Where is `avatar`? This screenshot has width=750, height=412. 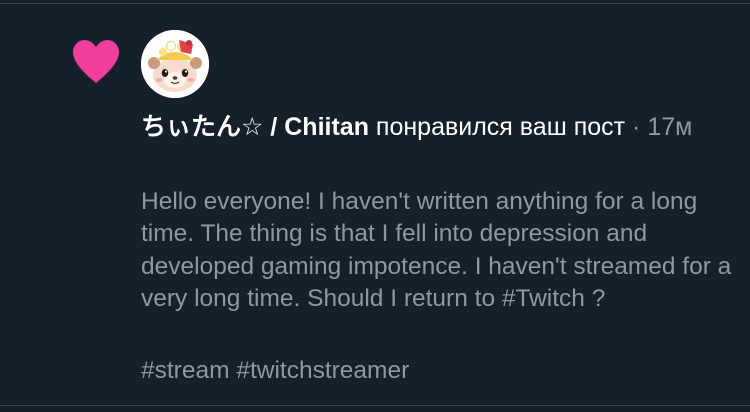
avatar is located at coordinates (175, 64).